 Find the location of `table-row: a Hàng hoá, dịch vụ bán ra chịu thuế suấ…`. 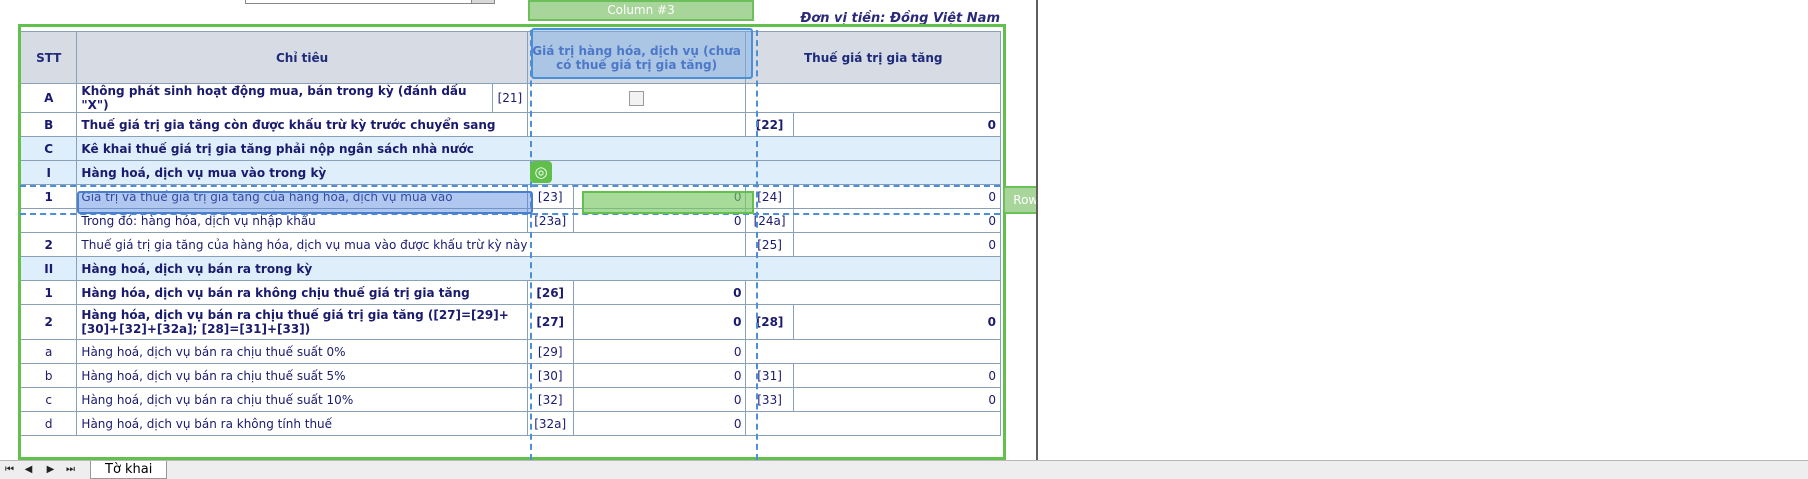

table-row: a Hàng hoá, dịch vụ bán ra chịu thuế suấ… is located at coordinates (510, 351).